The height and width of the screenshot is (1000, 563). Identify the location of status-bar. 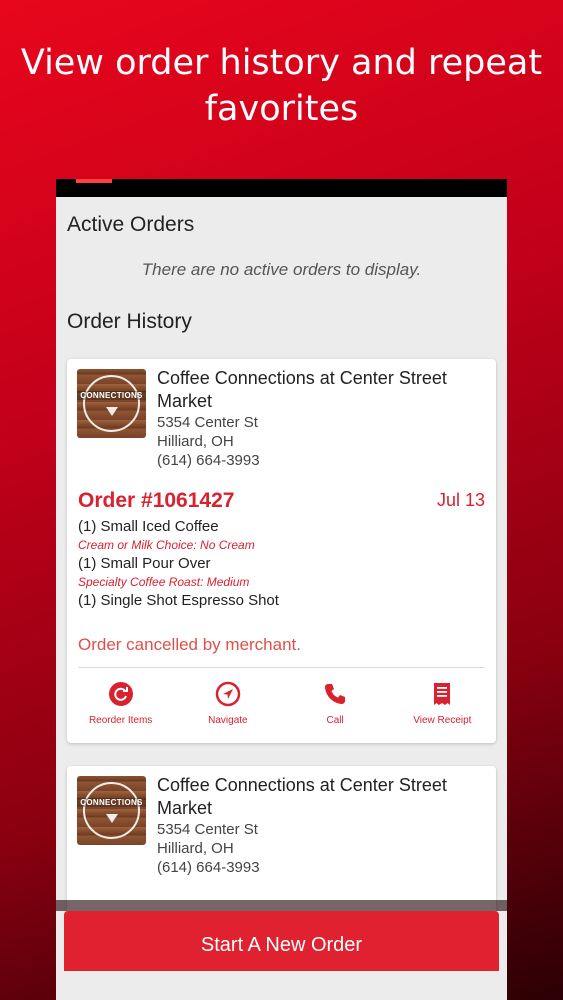
(281, 188).